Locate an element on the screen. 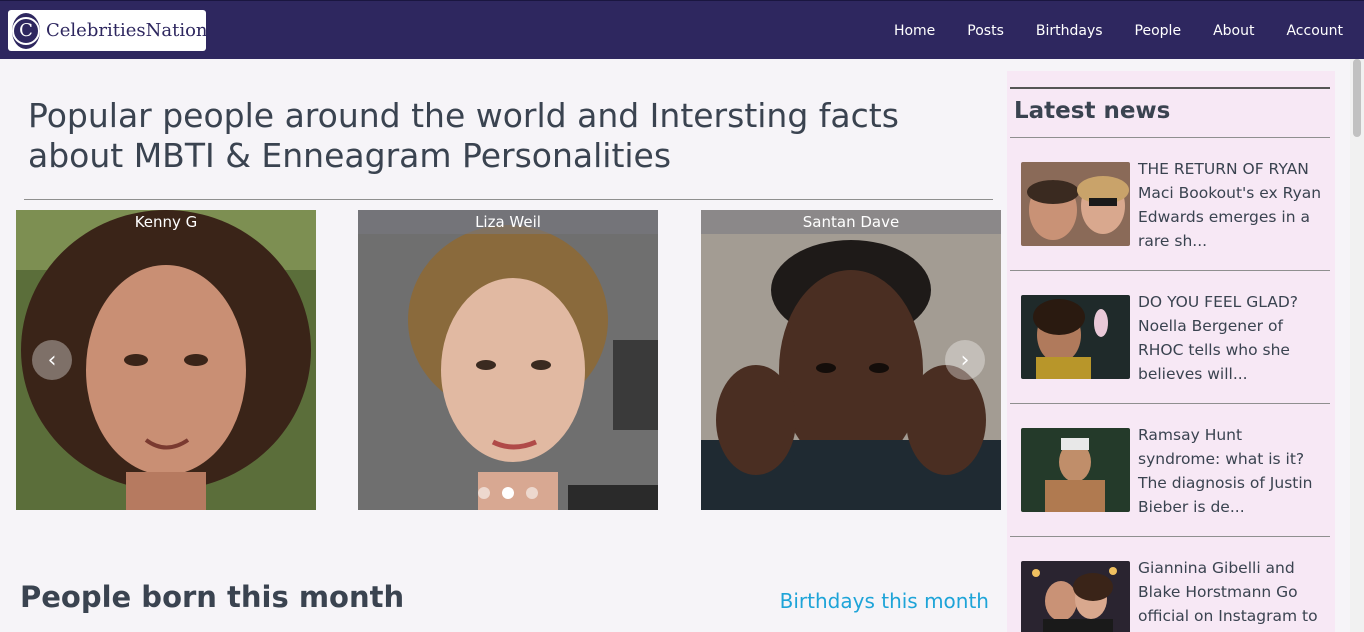 This screenshot has width=1364, height=632. slide-name: Liza Weil is located at coordinates (508, 222).